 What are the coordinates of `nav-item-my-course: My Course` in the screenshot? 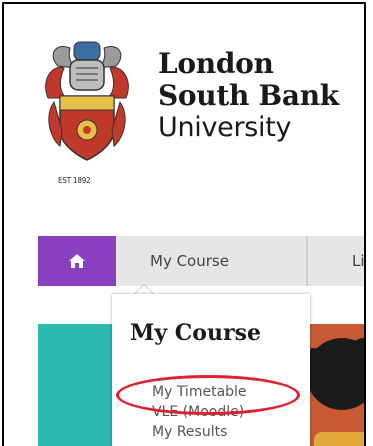 It's located at (211, 261).